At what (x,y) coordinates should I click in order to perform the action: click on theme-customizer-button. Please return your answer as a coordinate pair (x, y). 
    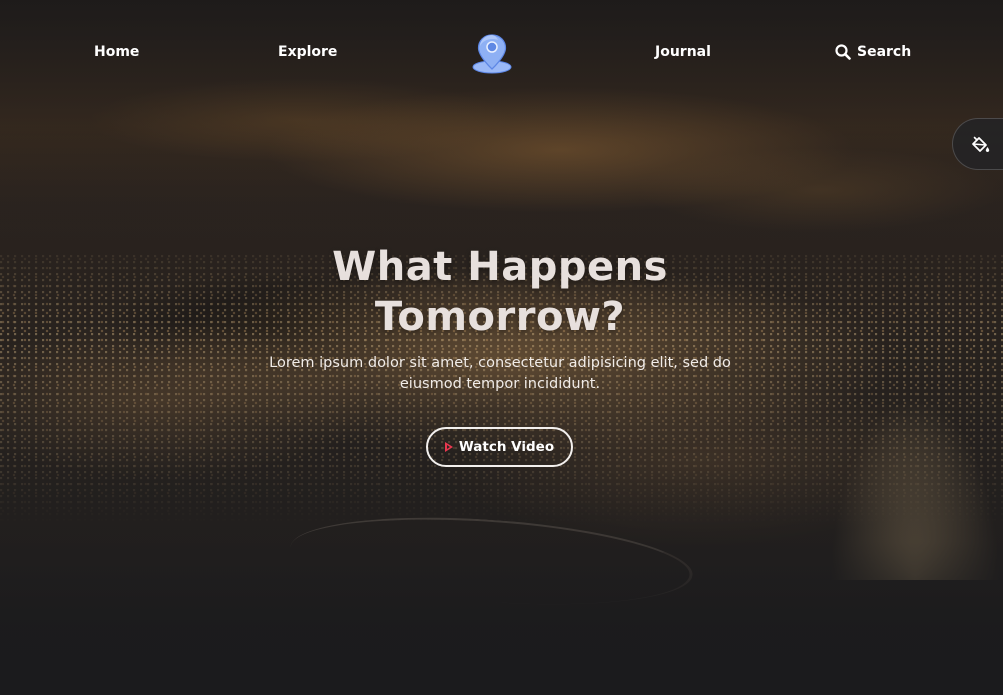
    Looking at the image, I should click on (977, 144).